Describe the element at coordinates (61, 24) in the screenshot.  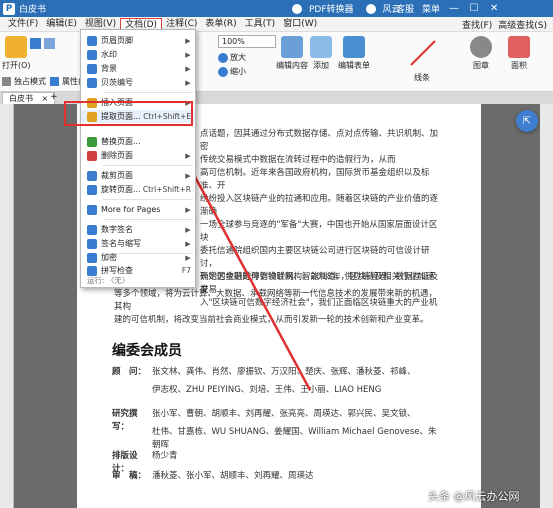
I see `menu-edit: 编辑(E)` at that location.